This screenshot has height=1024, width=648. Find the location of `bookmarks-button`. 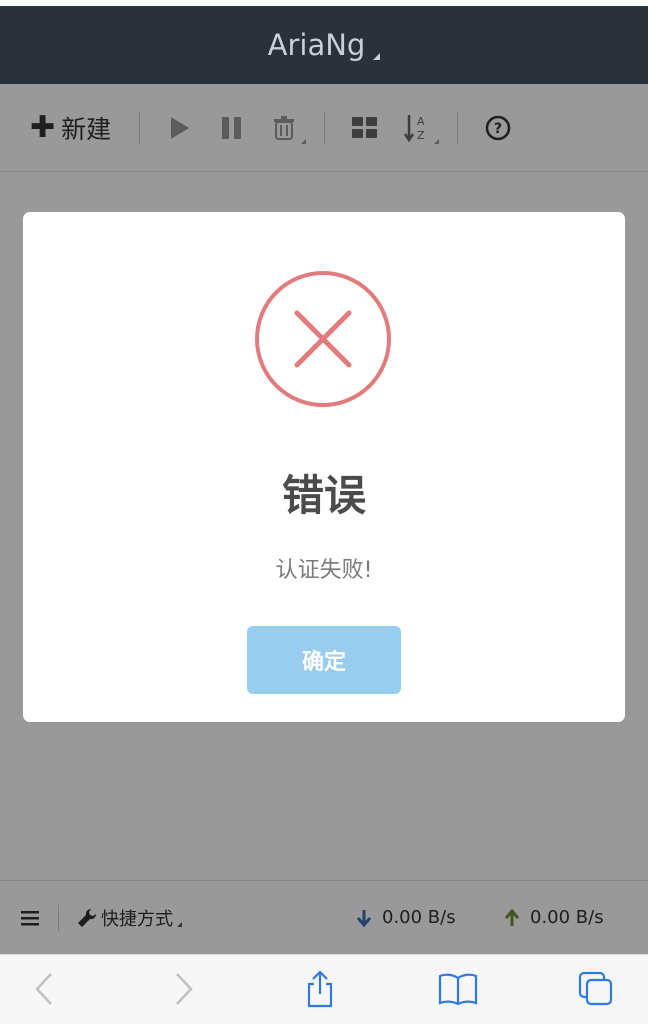

bookmarks-button is located at coordinates (458, 989).